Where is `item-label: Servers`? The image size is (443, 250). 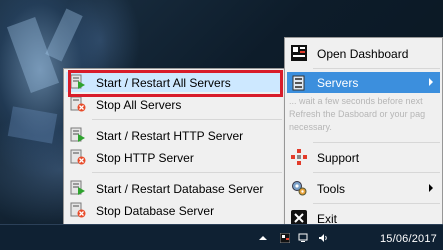 item-label: Servers is located at coordinates (338, 83).